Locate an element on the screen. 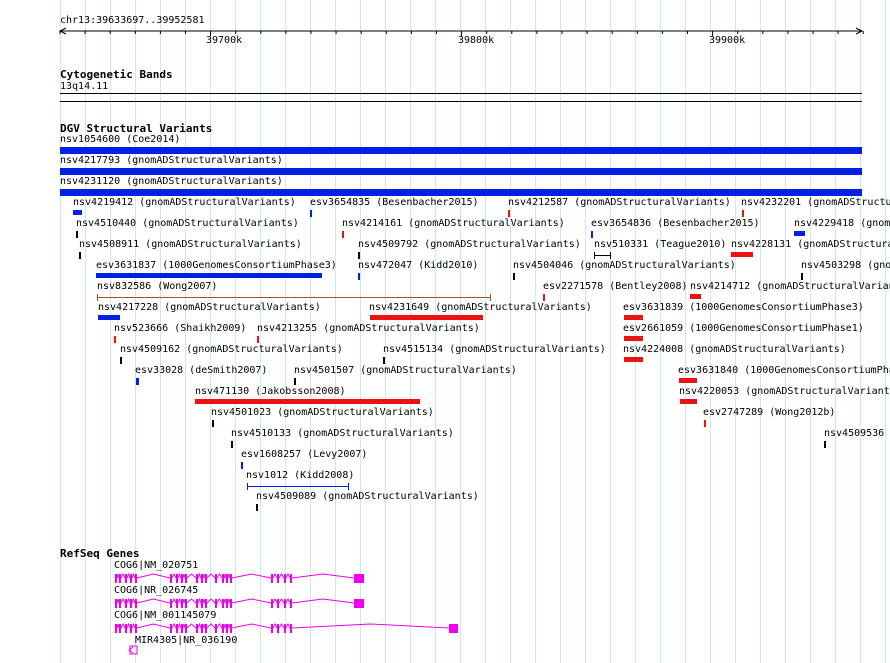 The image size is (890, 663). gene-model-cog6-nm020751 is located at coordinates (239, 577).